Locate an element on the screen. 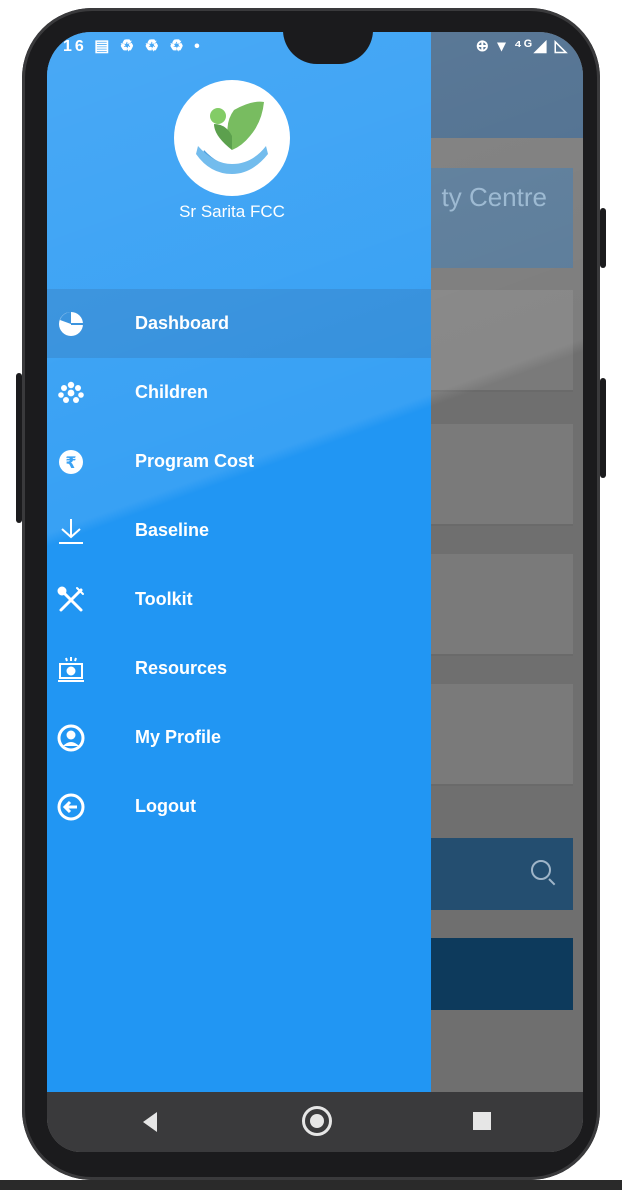 This screenshot has width=622, height=1190. menu-label: Logout is located at coordinates (165, 806).